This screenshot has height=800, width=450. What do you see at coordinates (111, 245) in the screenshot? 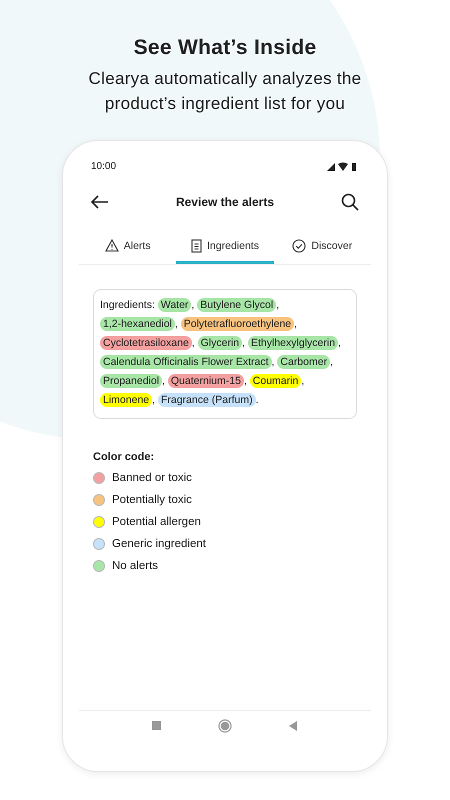
I see `warning-icon` at bounding box center [111, 245].